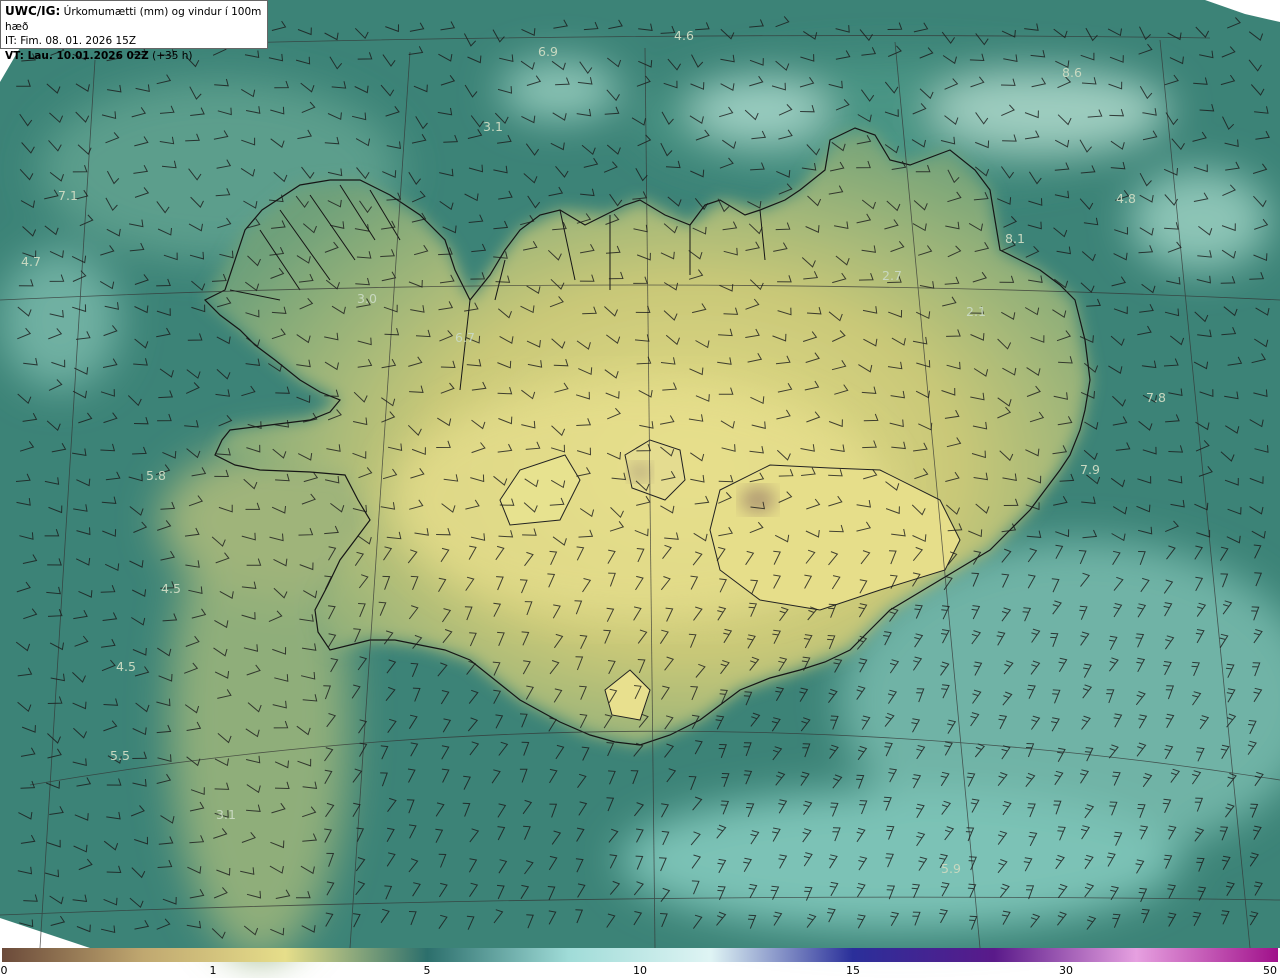 This screenshot has width=1280, height=978. I want to click on colorbar-tick: 1, so click(213, 970).